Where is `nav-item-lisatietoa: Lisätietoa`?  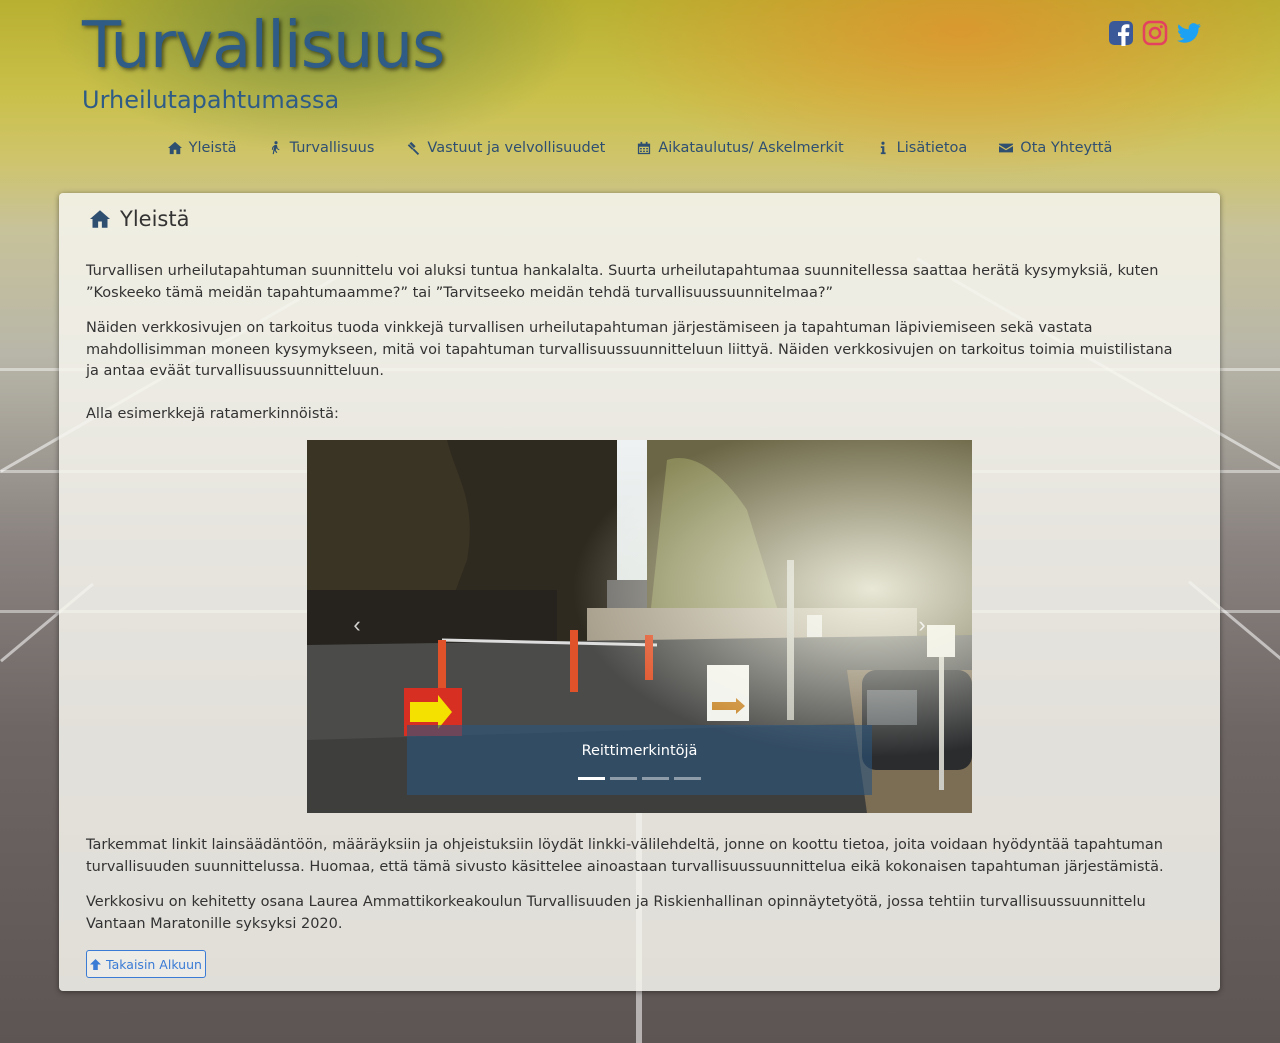 nav-item-lisatietoa: Lisätietoa is located at coordinates (922, 148).